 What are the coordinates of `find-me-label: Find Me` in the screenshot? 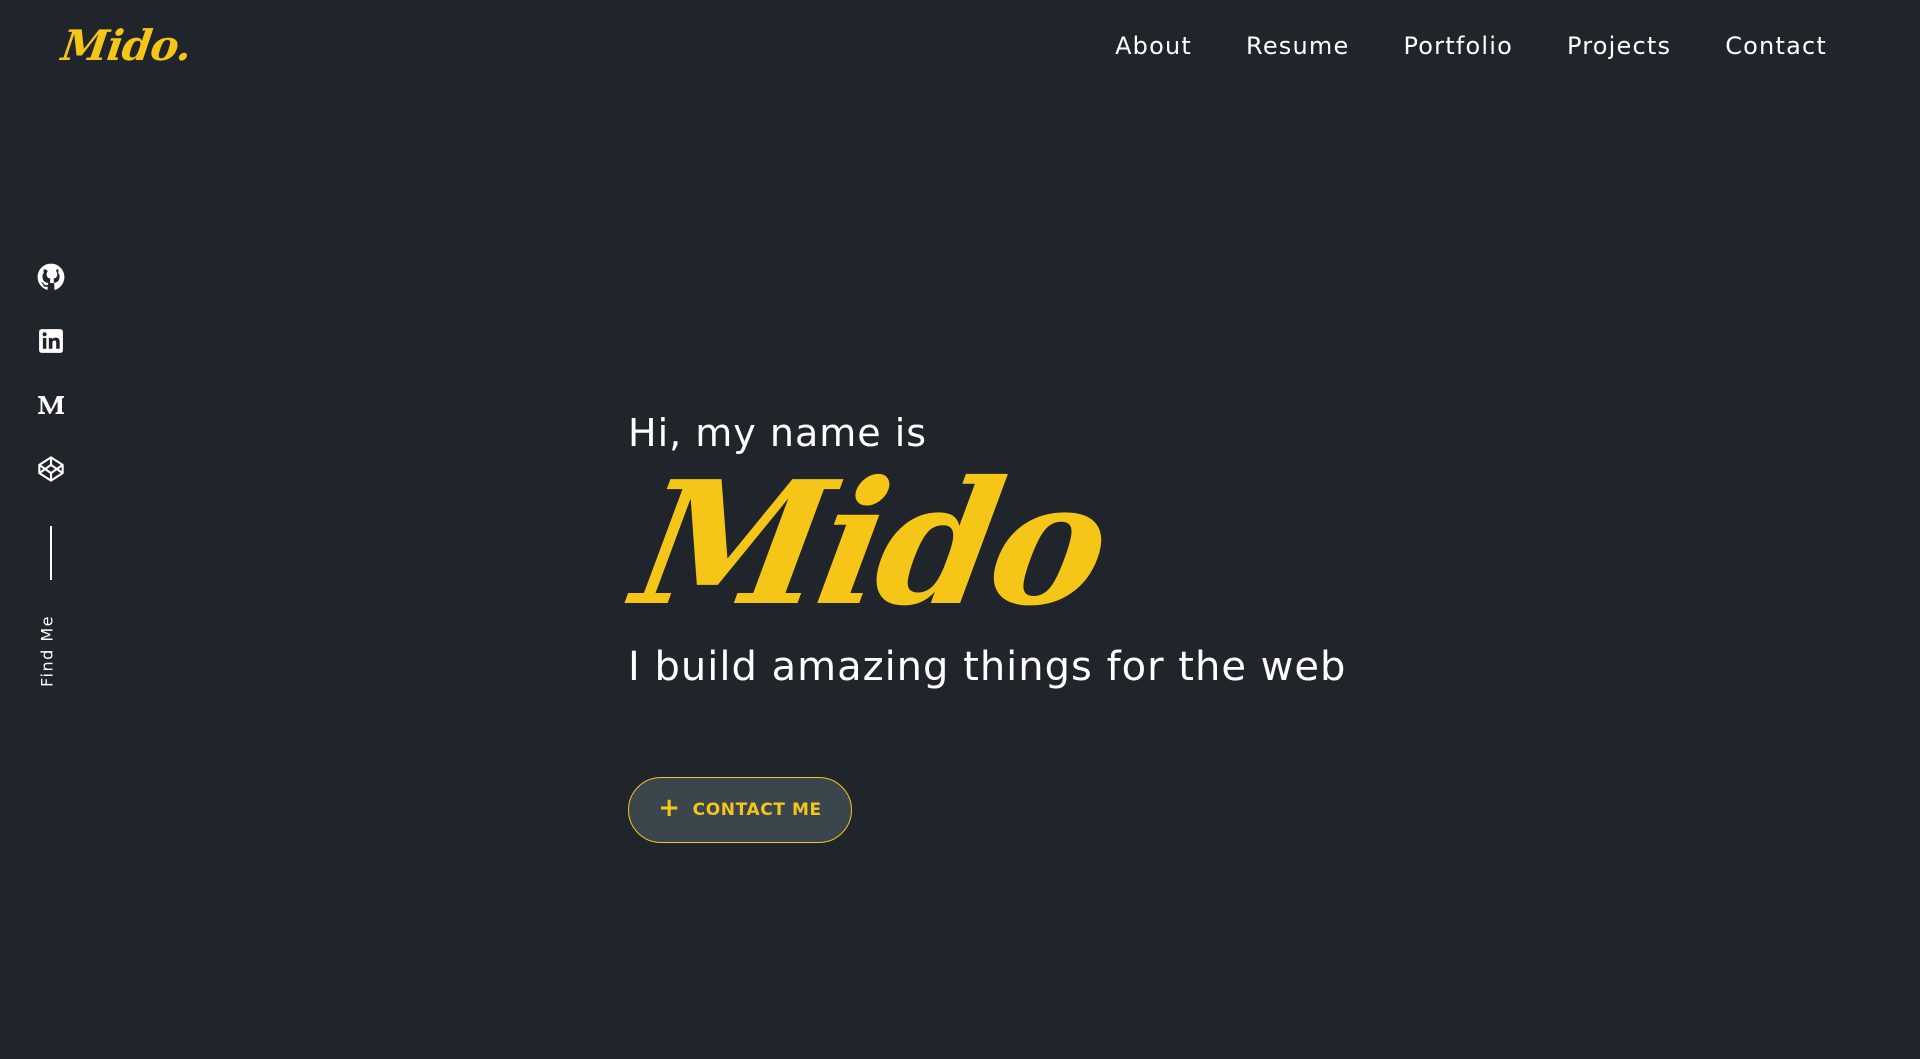 It's located at (47, 651).